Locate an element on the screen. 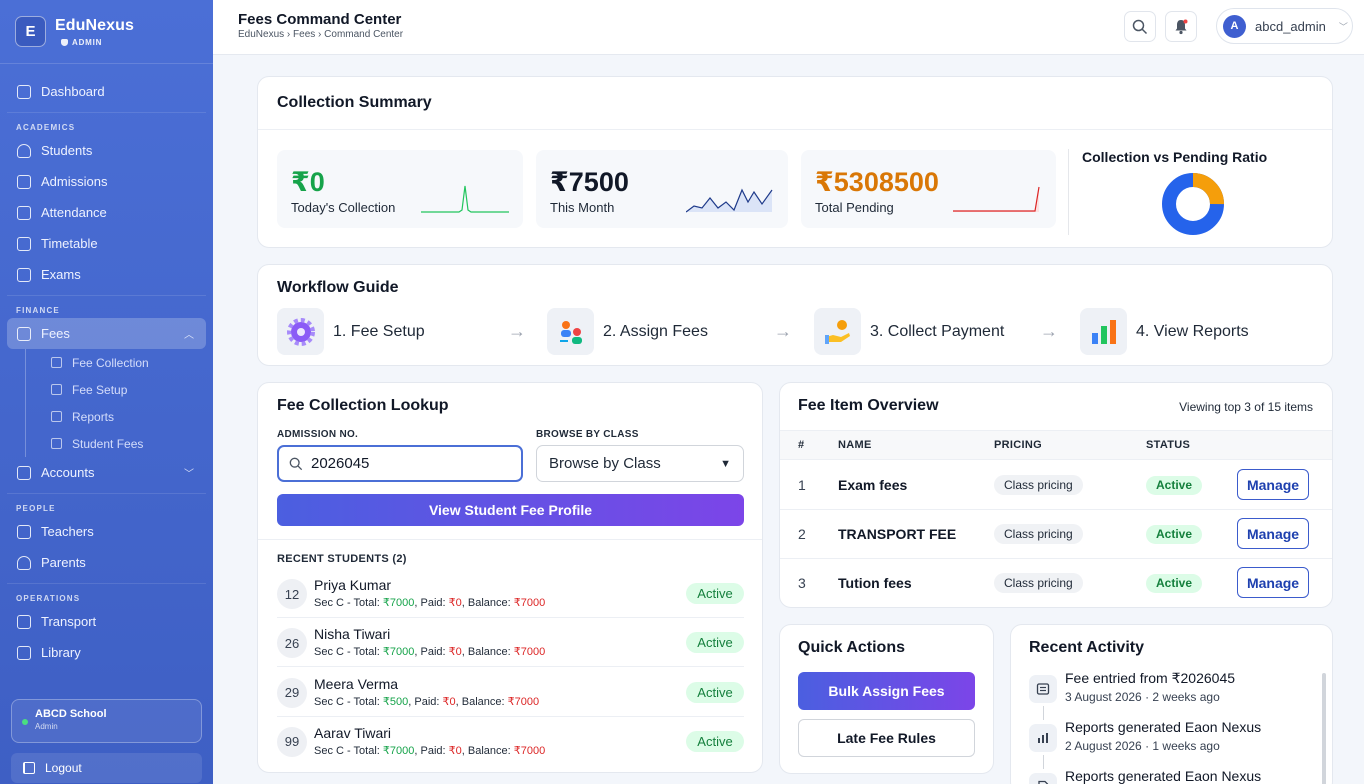 The width and height of the screenshot is (1364, 784). workflow-step-fee-setup: 1. Fee Setup is located at coordinates (351, 331).